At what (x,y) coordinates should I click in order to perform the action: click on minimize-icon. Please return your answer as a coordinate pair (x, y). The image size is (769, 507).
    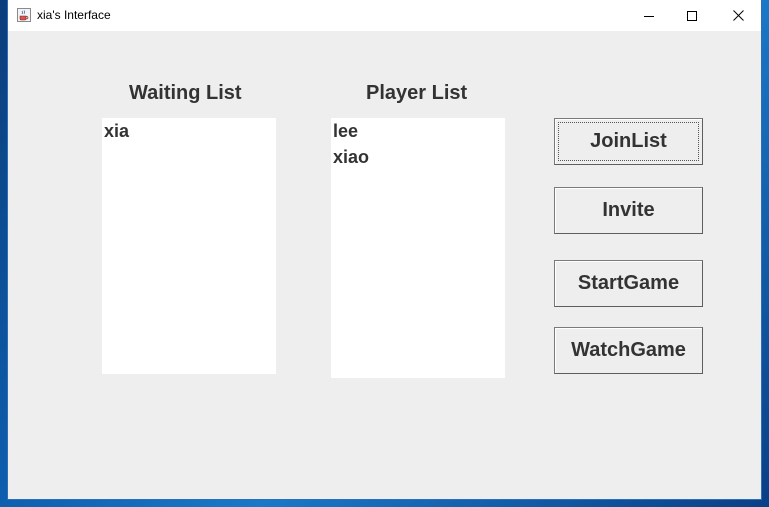
    Looking at the image, I should click on (649, 16).